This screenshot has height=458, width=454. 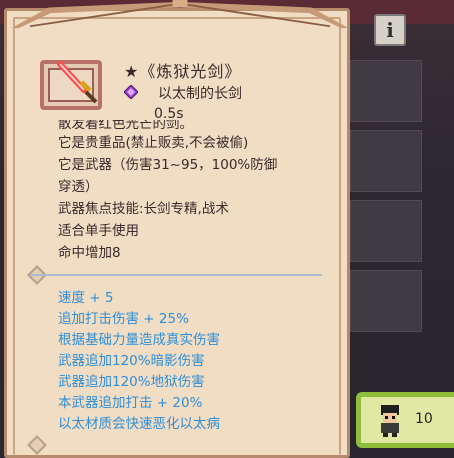 I want to click on description-line: 它是贵重品(禁止贩卖,不会被偷), so click(x=153, y=143).